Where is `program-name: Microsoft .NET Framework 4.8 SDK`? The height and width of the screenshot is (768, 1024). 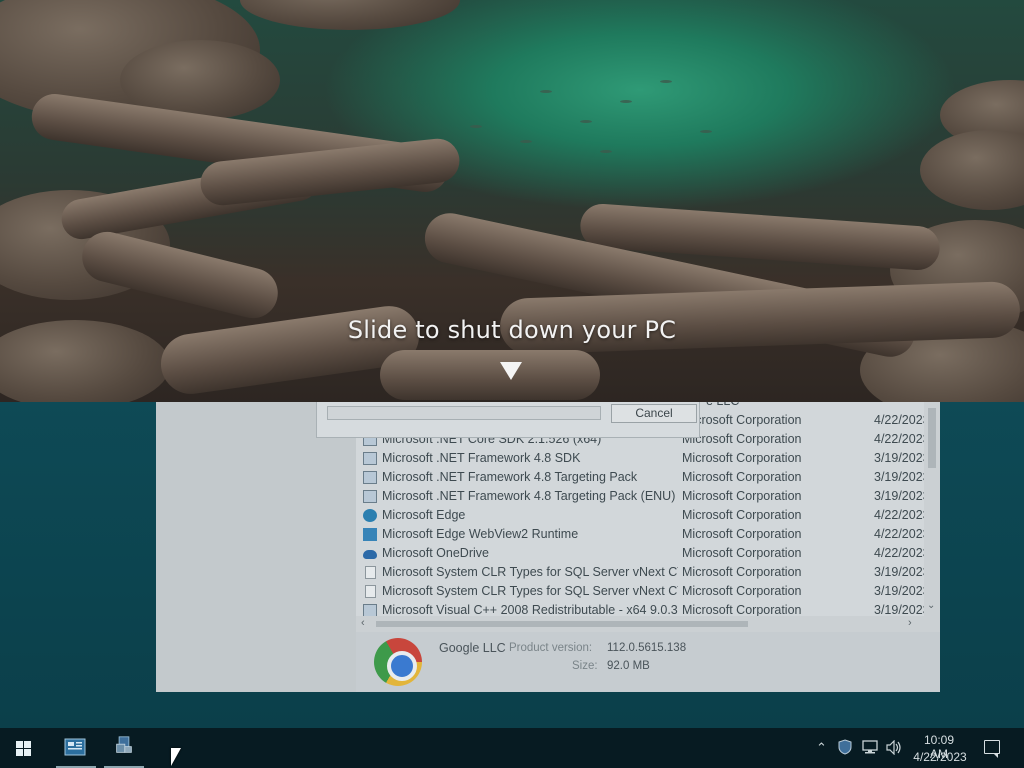 program-name: Microsoft .NET Framework 4.8 SDK is located at coordinates (481, 458).